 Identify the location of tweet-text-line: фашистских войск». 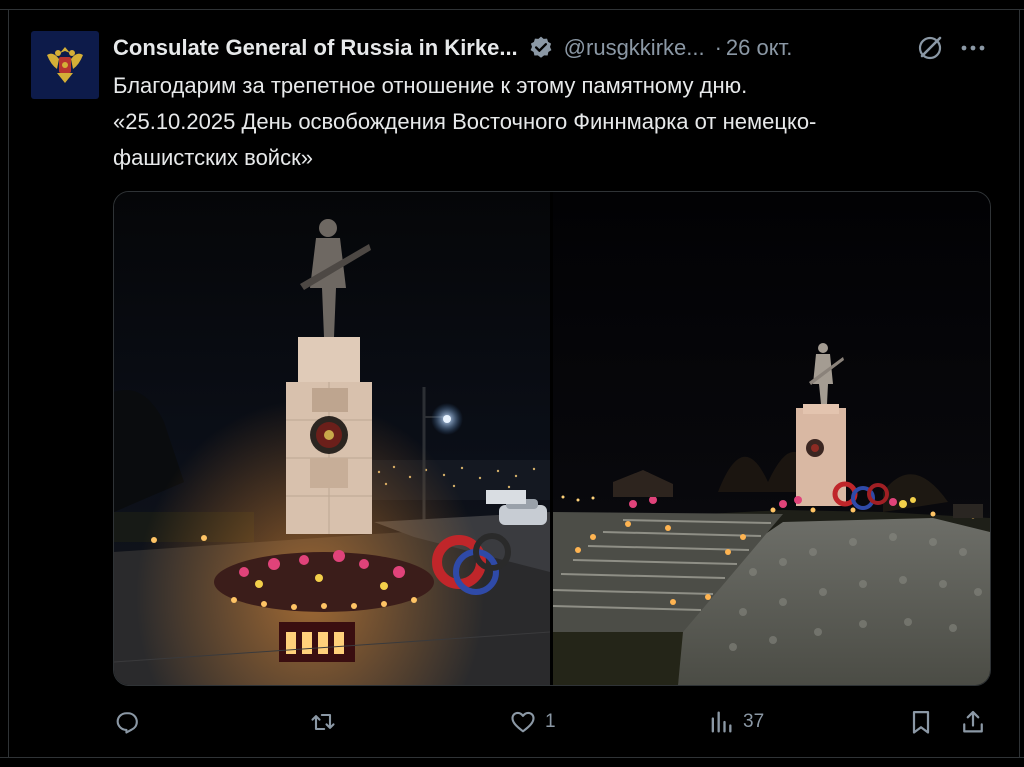
(213, 157).